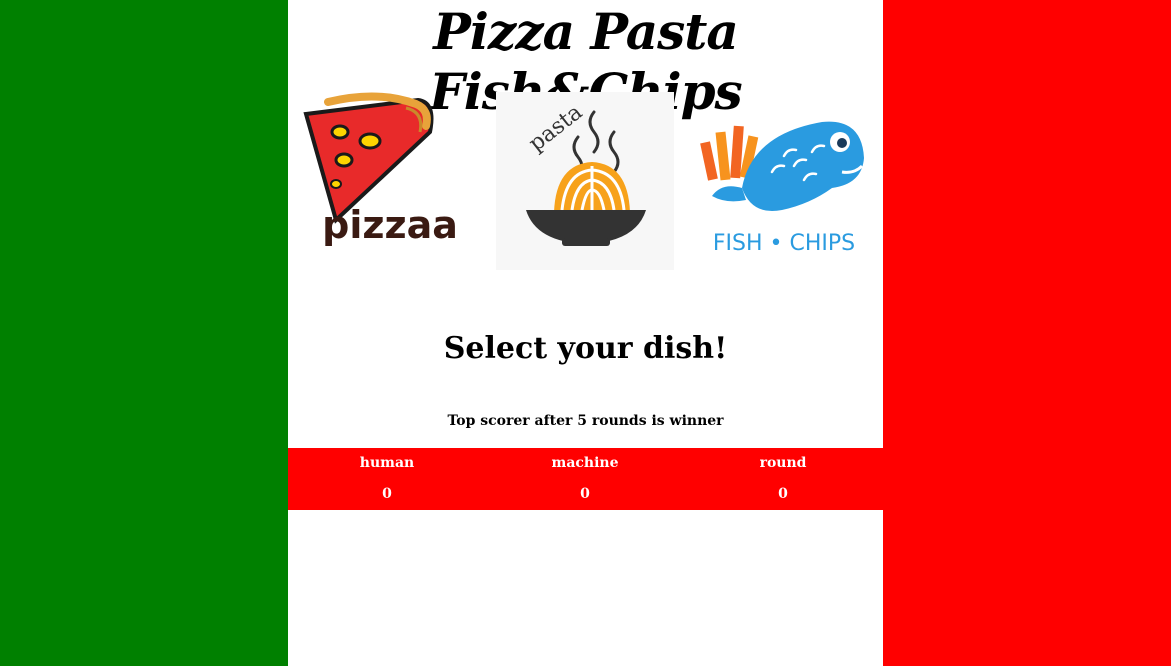  I want to click on machine-score-column: machine 0, so click(585, 479).